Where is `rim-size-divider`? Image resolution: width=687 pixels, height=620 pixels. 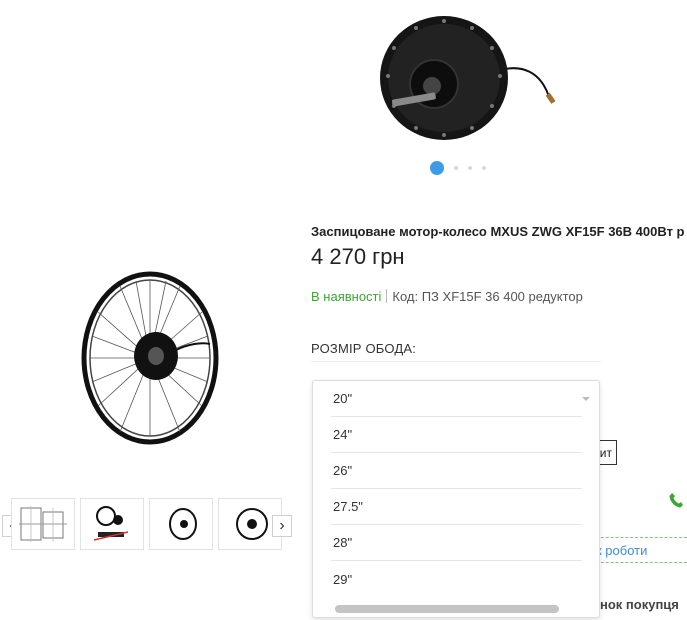 rim-size-divider is located at coordinates (456, 361).